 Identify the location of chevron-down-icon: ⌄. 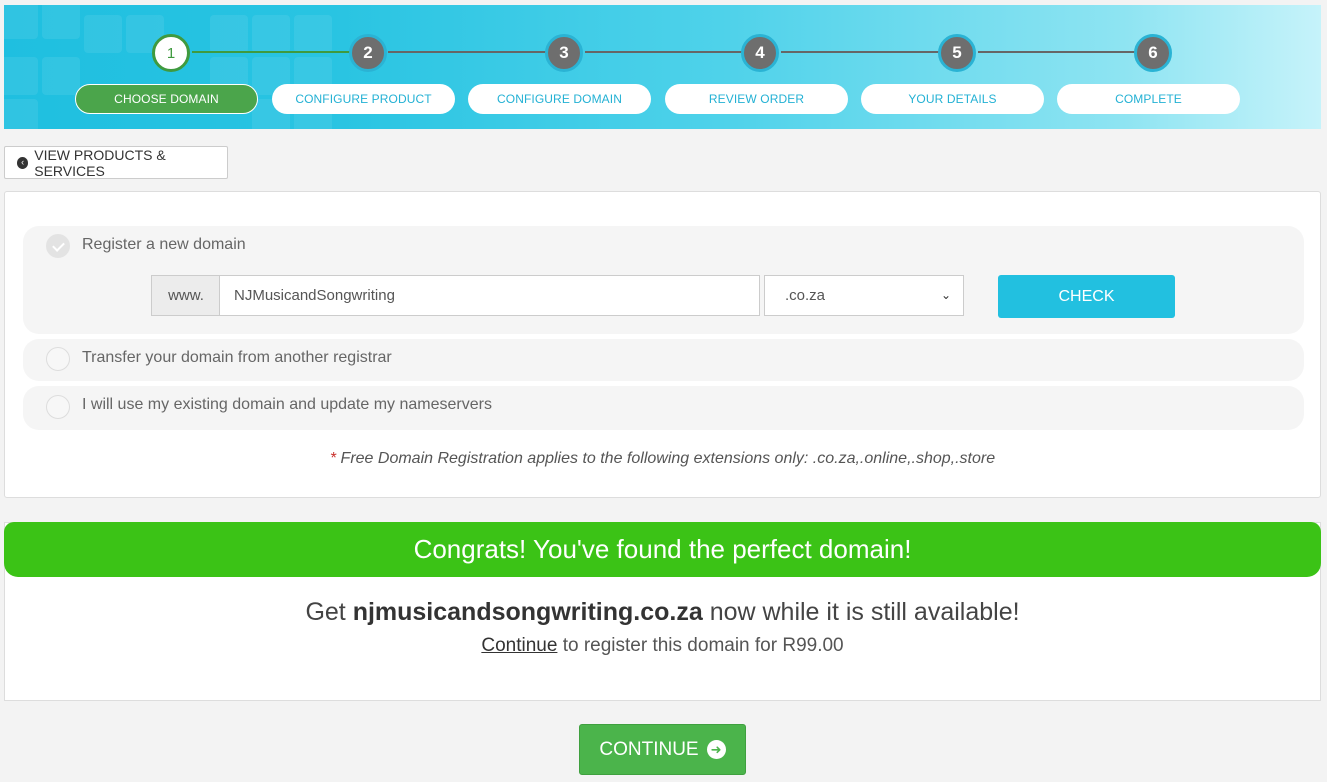
(945, 295).